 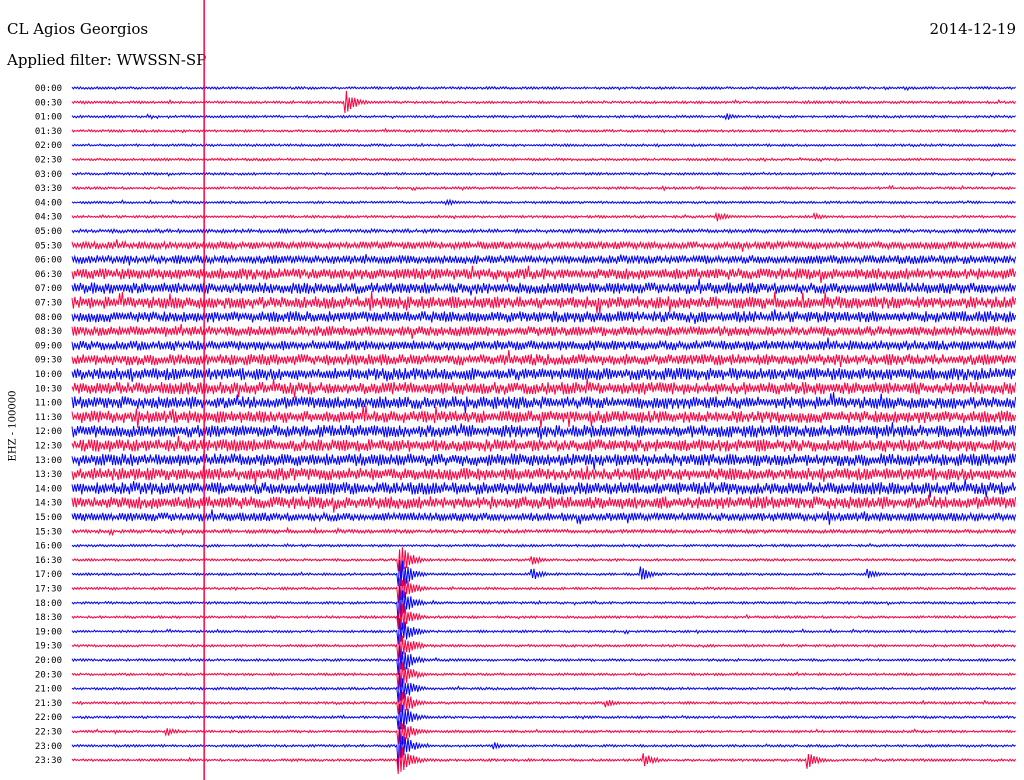 What do you see at coordinates (48, 146) in the screenshot?
I see `row-label: 02:00` at bounding box center [48, 146].